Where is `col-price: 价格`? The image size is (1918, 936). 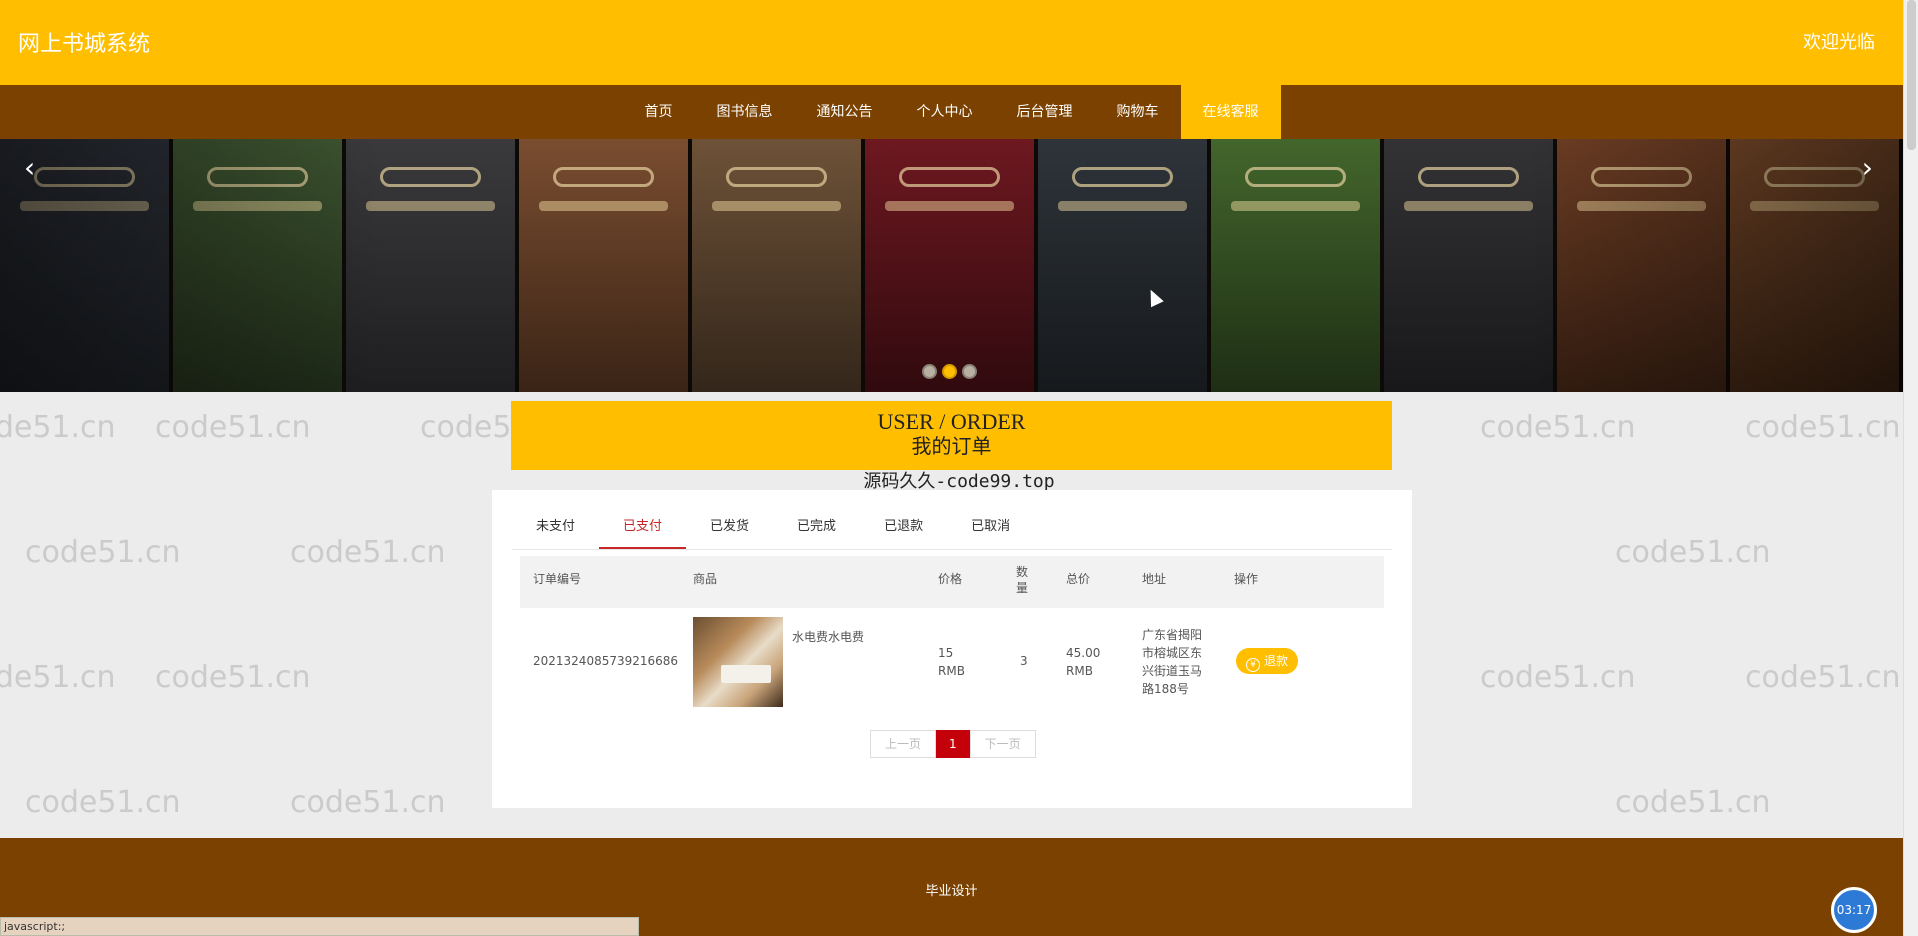
col-price: 价格 is located at coordinates (950, 579).